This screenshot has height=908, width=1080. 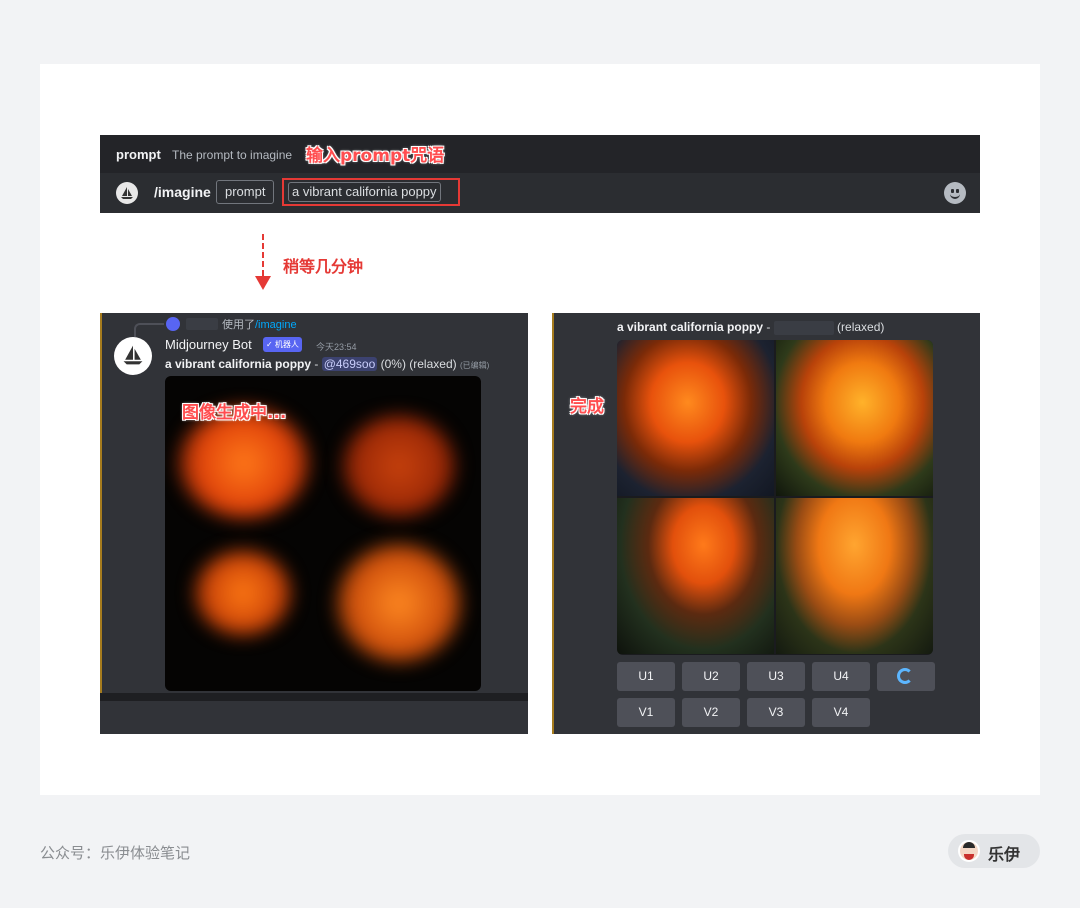 I want to click on emoji-icon, so click(x=955, y=193).